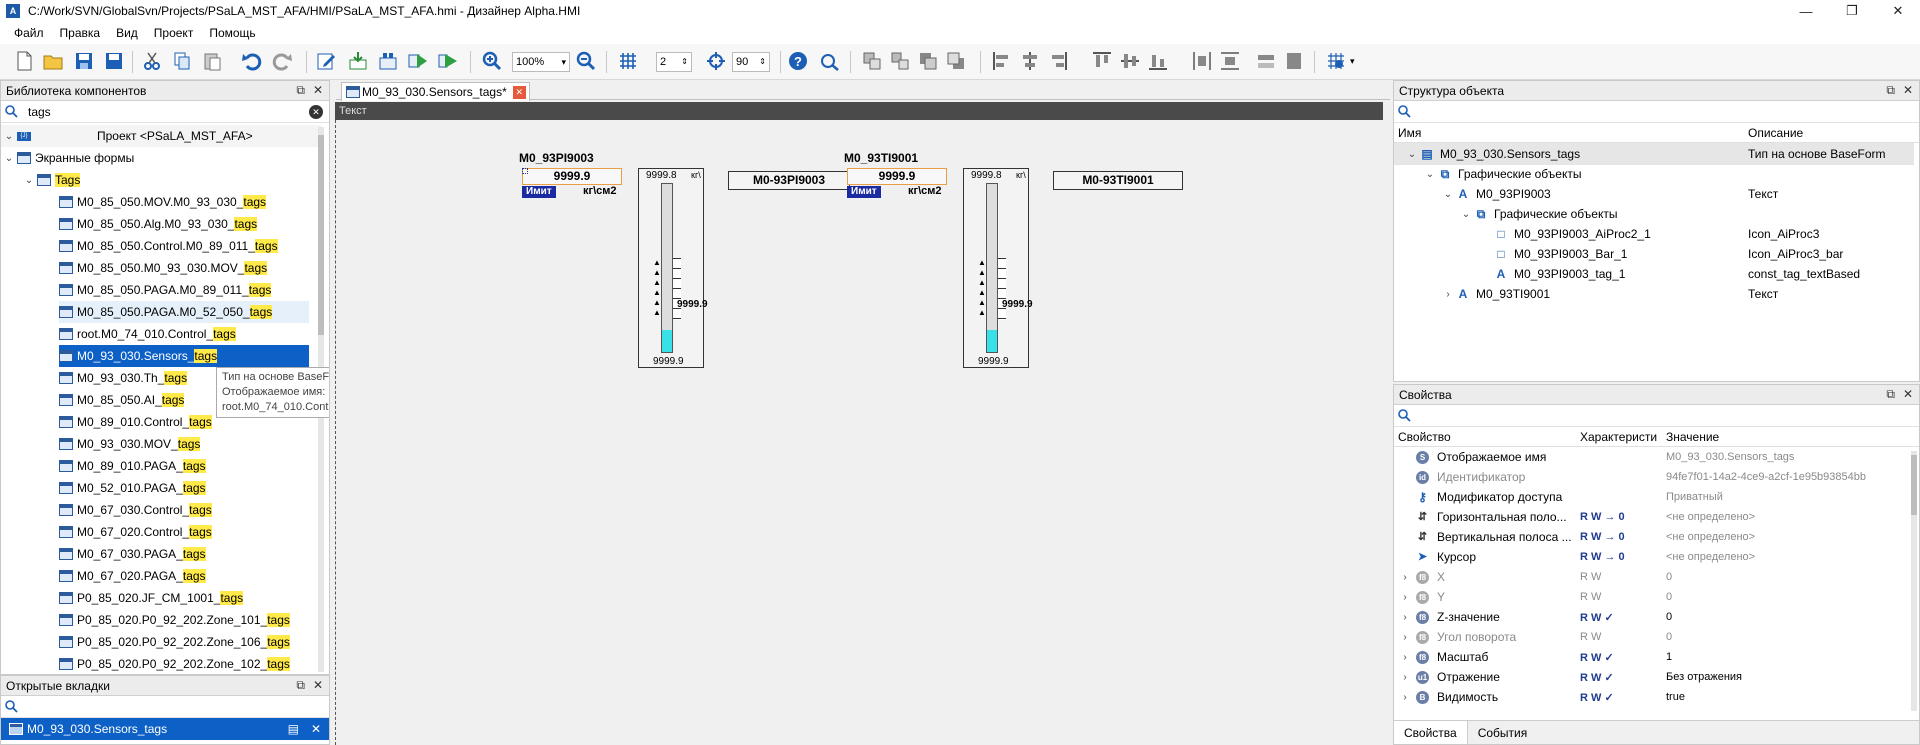 The width and height of the screenshot is (1920, 745). What do you see at coordinates (556, 158) in the screenshot?
I see `sensor1-name: M0_93PI9003` at bounding box center [556, 158].